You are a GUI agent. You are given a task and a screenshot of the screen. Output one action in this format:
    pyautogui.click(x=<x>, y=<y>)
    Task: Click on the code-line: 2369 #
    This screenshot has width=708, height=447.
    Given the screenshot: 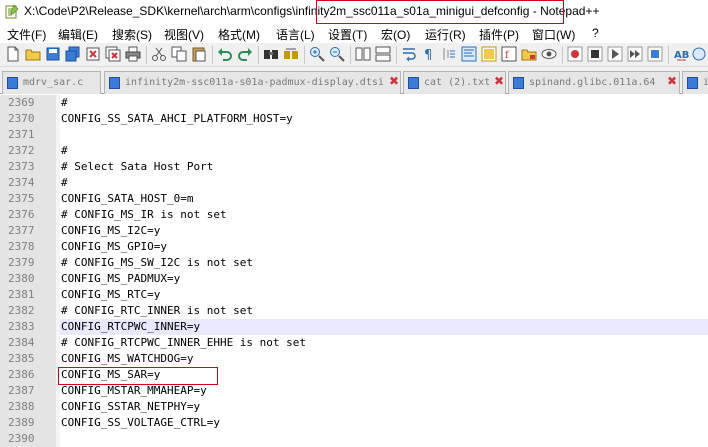 What is the action you would take?
    pyautogui.click(x=354, y=103)
    